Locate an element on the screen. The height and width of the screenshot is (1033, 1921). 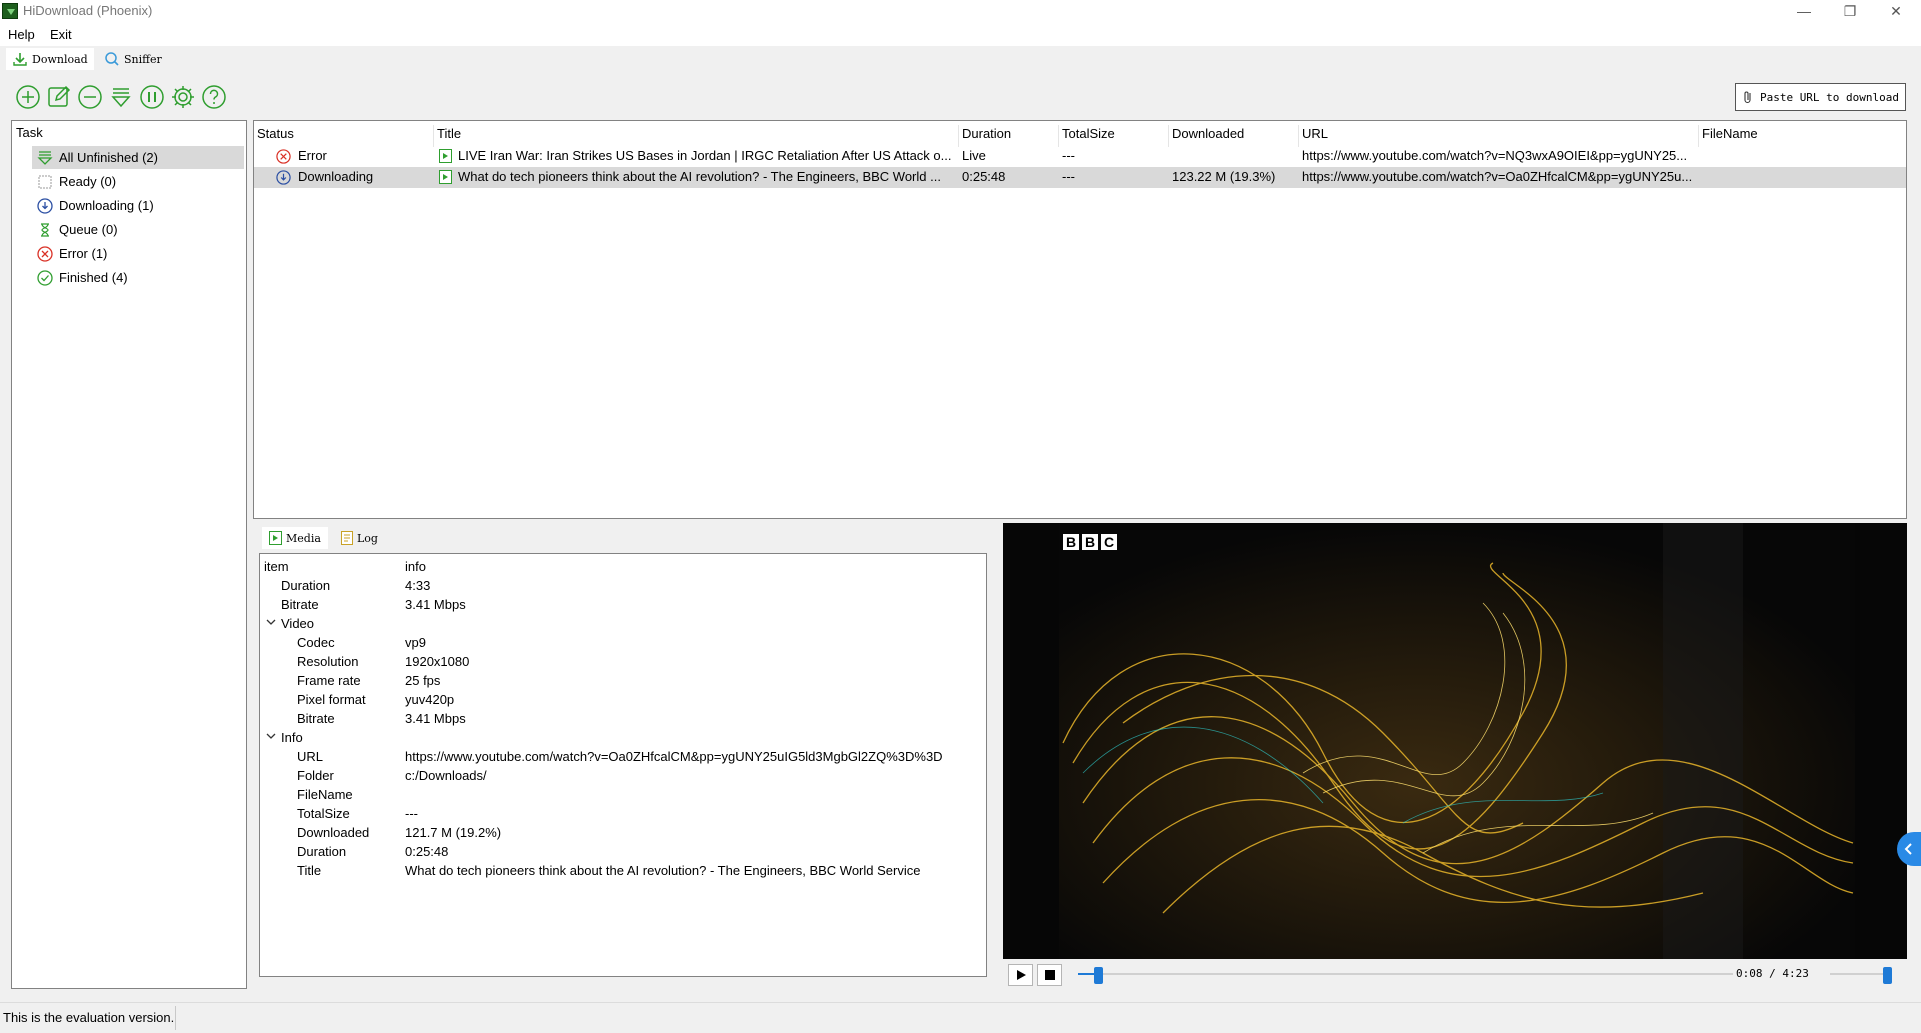
finished-icon is located at coordinates (45, 277).